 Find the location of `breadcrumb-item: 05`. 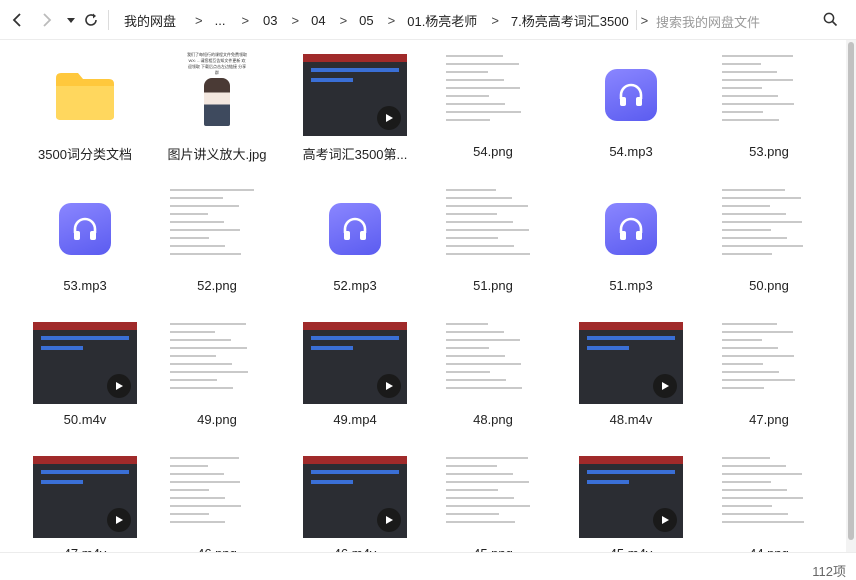

breadcrumb-item: 05 is located at coordinates (366, 20).